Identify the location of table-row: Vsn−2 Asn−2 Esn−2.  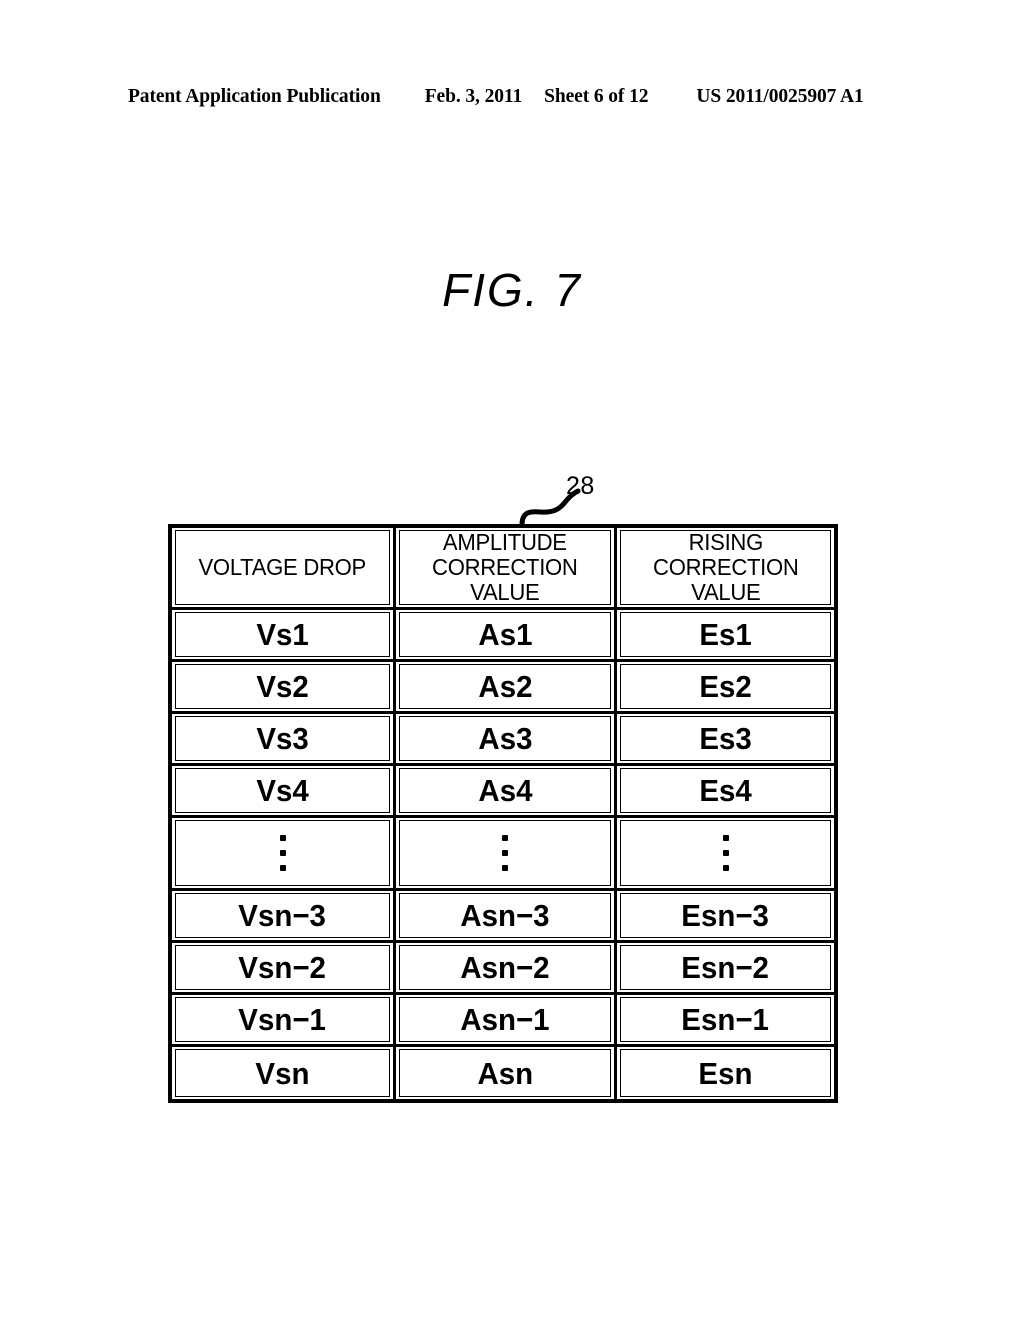
(503, 969).